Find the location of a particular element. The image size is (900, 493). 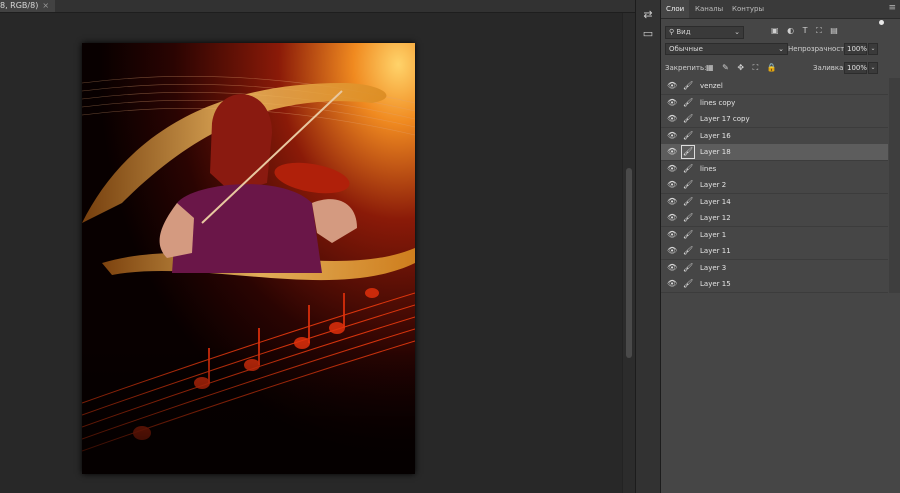

document-tab-bar: 8, RGB/8) × is located at coordinates (317, 6).